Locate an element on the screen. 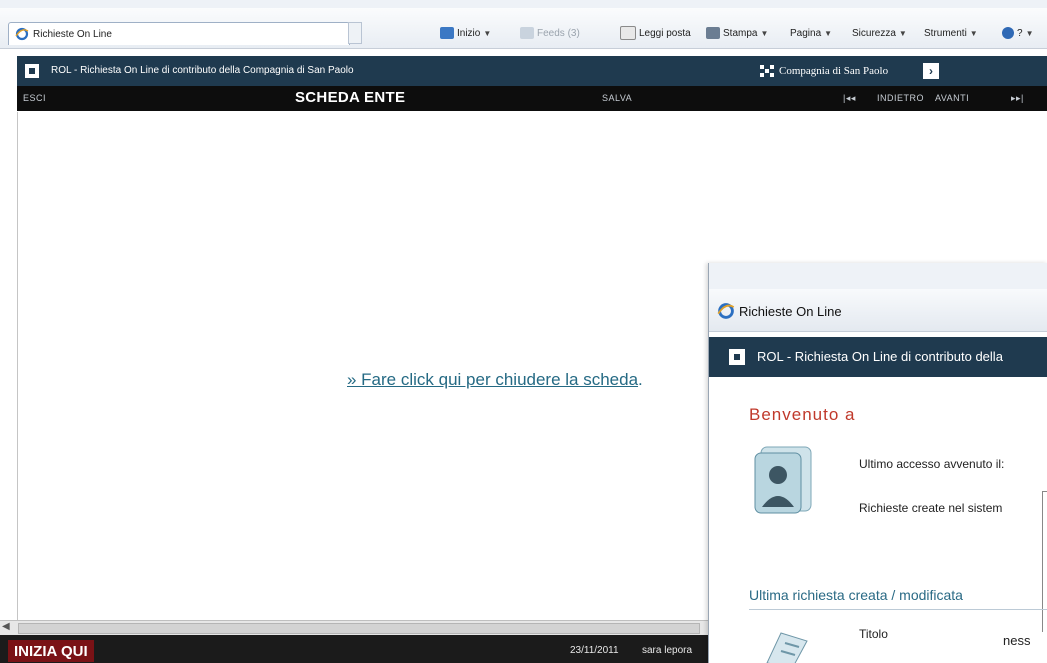 The width and height of the screenshot is (1047, 663). read-mail-button: Leggi posta is located at coordinates (655, 33).